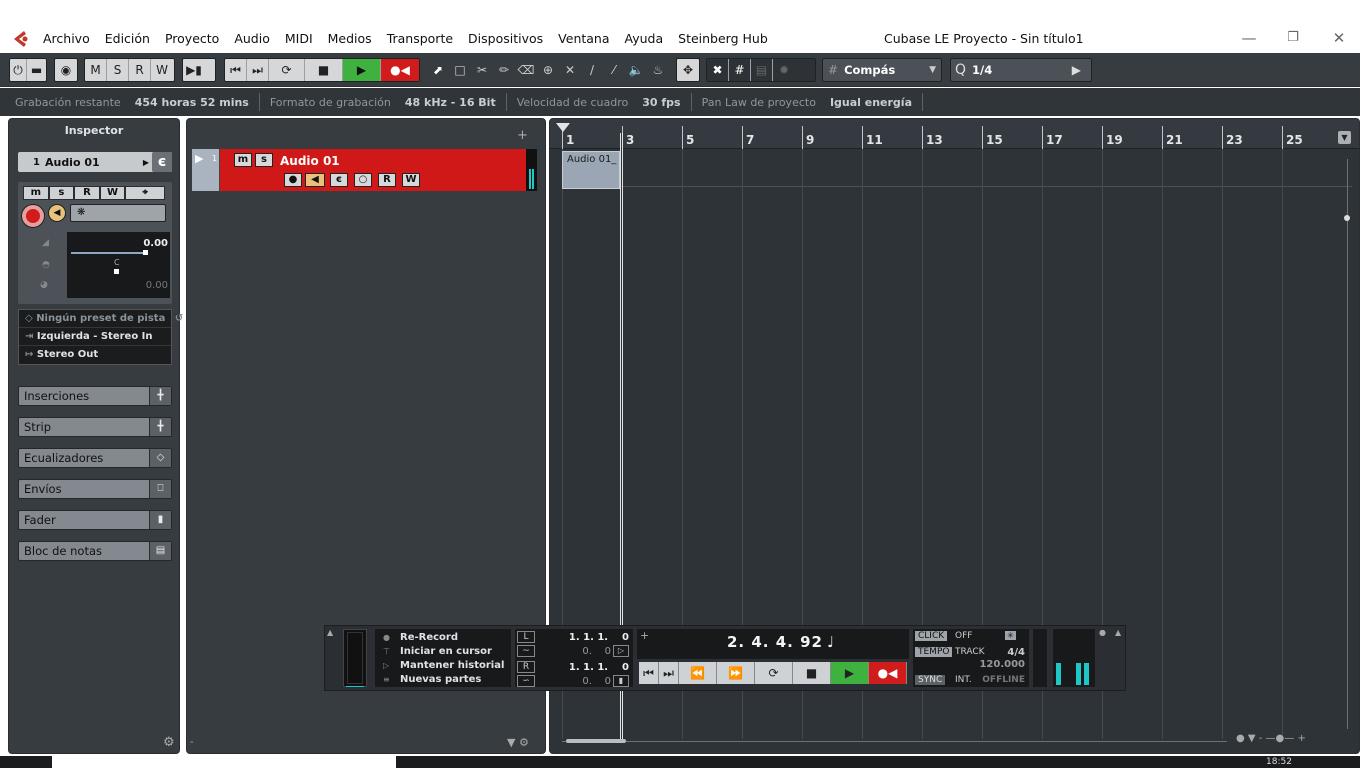  I want to click on section-envios: Envíos ⎕, so click(95, 489).